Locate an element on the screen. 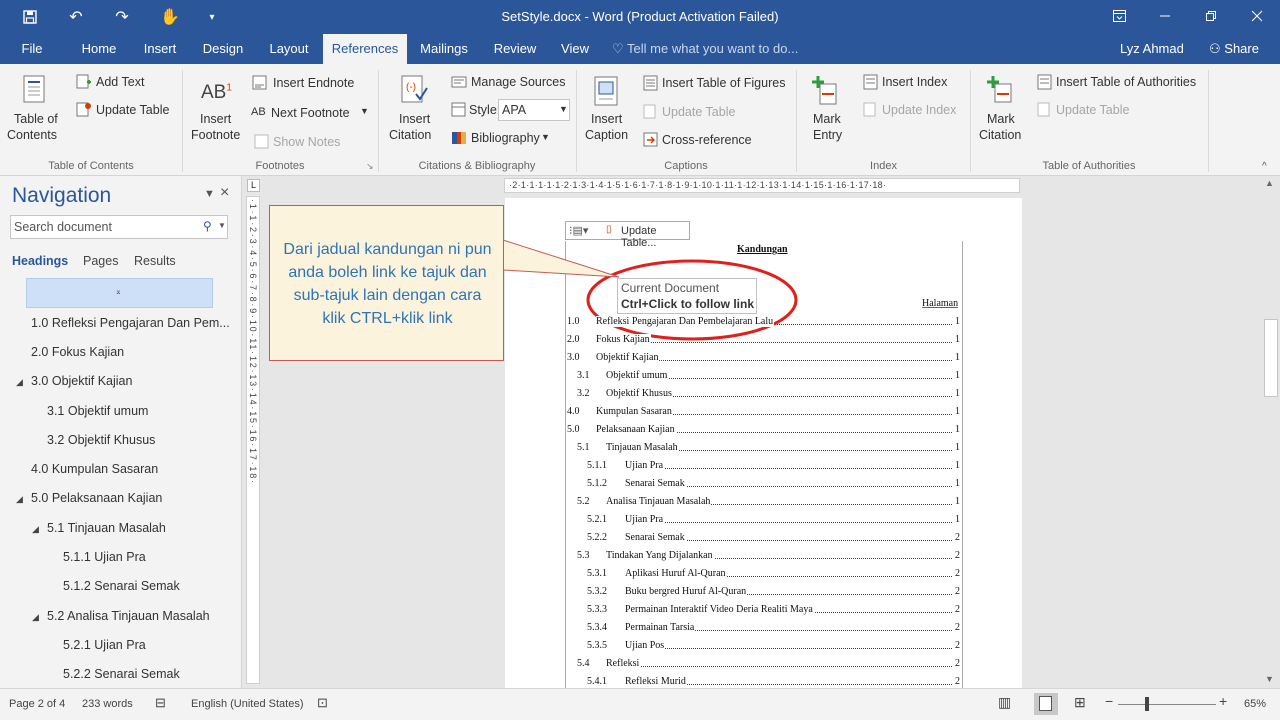 Image resolution: width=1280 pixels, height=720 pixels. toc-entry-title: Analisa Tinjauan Masalah is located at coordinates (659, 501).